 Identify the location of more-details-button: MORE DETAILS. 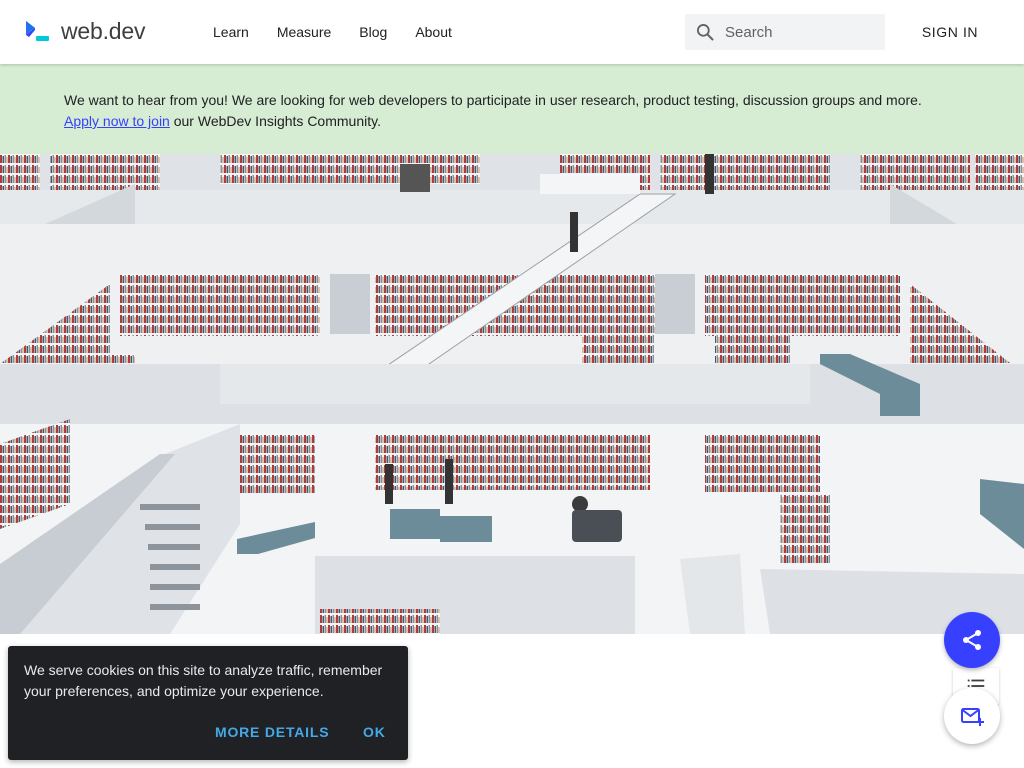
(272, 732).